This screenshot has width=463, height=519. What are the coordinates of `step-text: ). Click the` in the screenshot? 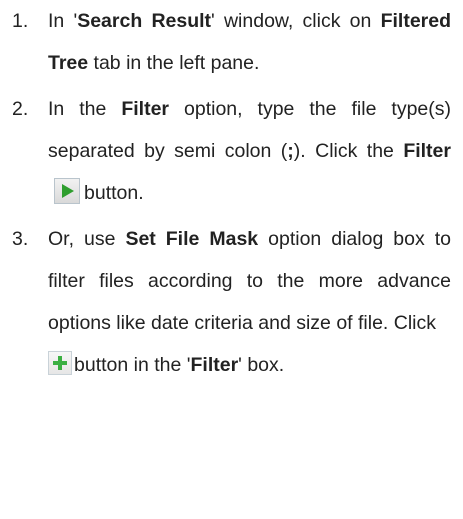 It's located at (348, 151).